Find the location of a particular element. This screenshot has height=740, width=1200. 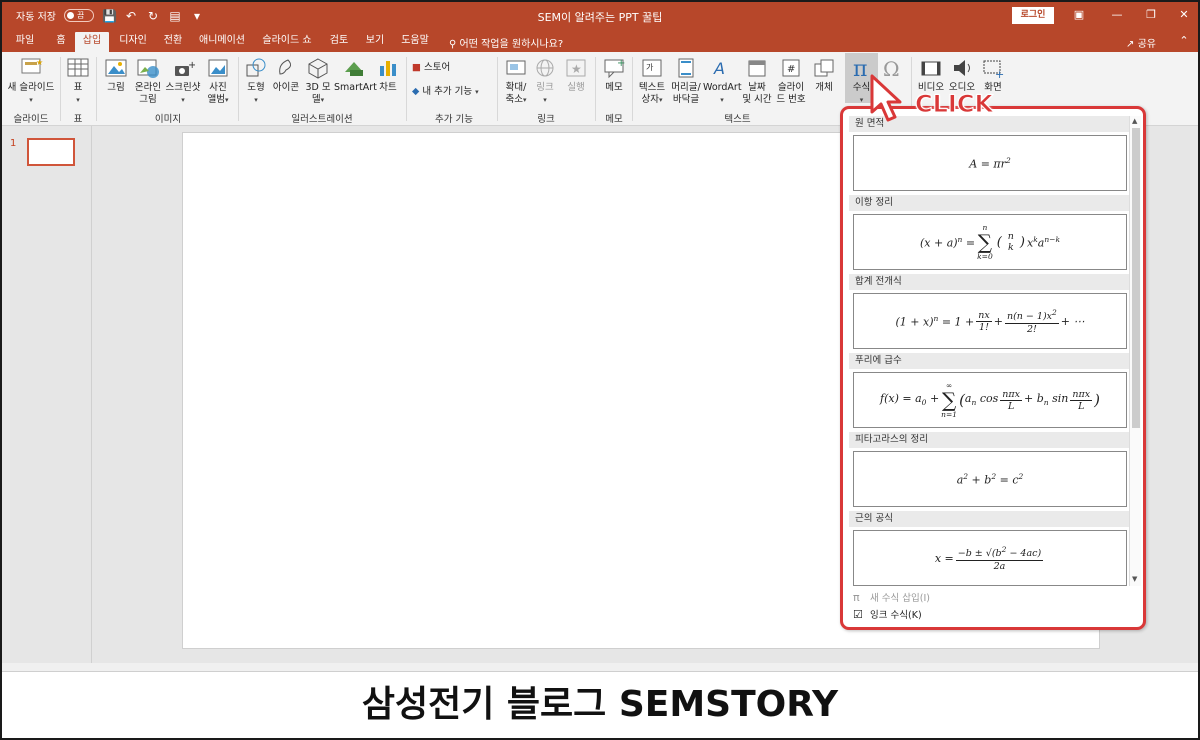

chart-button: 차트 is located at coordinates (388, 75).